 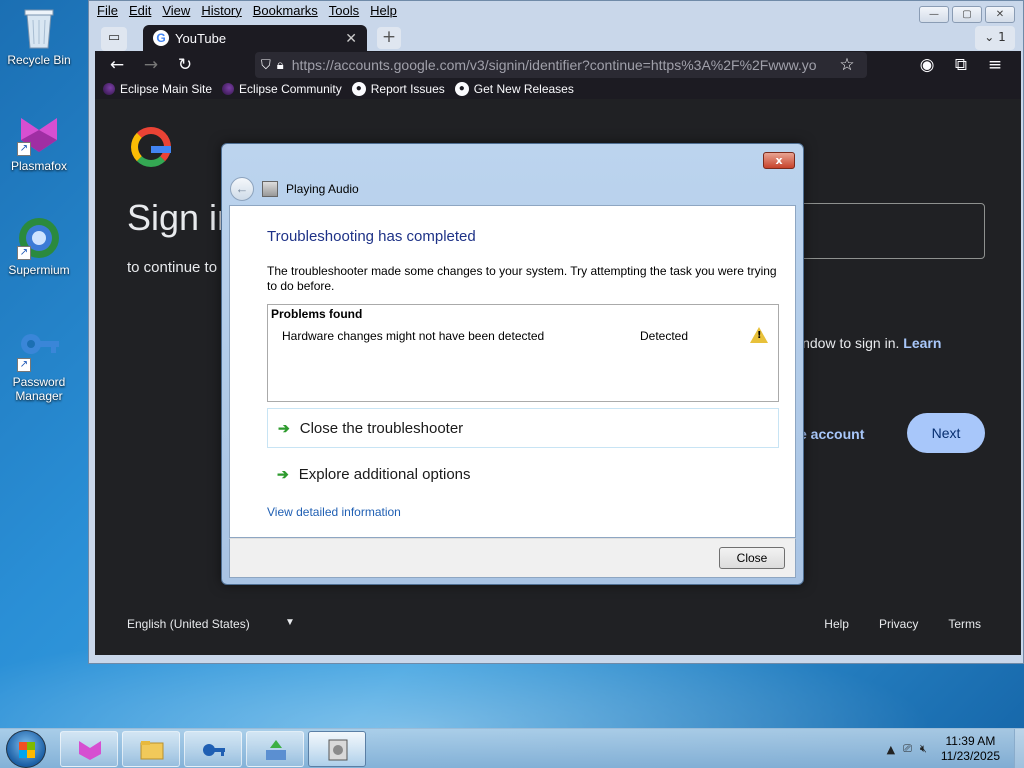 I want to click on problems-header: Problems found, so click(x=317, y=314).